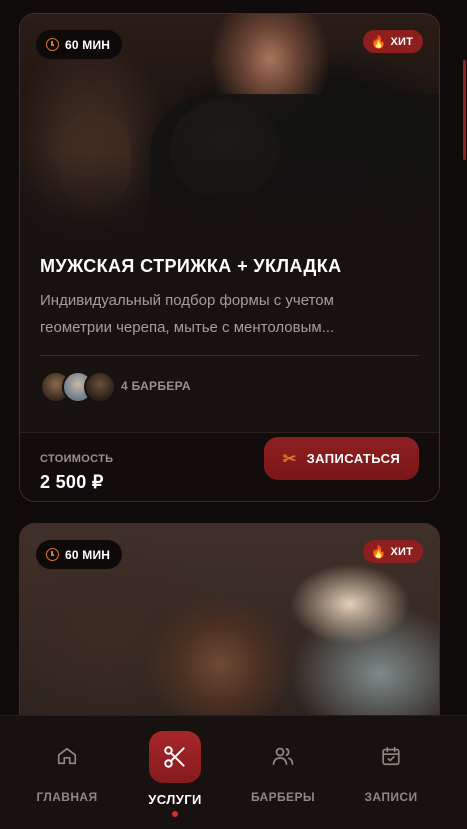 The image size is (467, 829). I want to click on service-title: МУЖСКАЯ СТРИЖКА + УКЛАДКА, so click(191, 266).